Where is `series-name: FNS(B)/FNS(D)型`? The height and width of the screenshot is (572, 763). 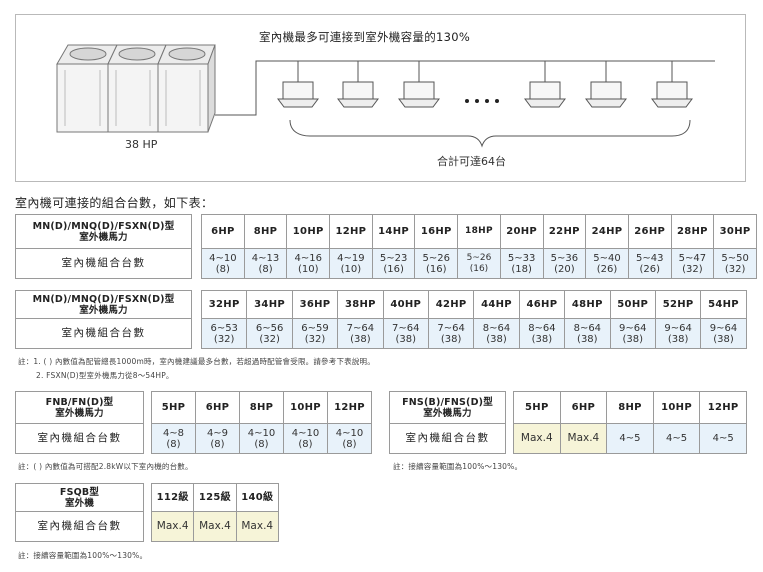 series-name: FNS(B)/FNS(D)型 is located at coordinates (447, 402).